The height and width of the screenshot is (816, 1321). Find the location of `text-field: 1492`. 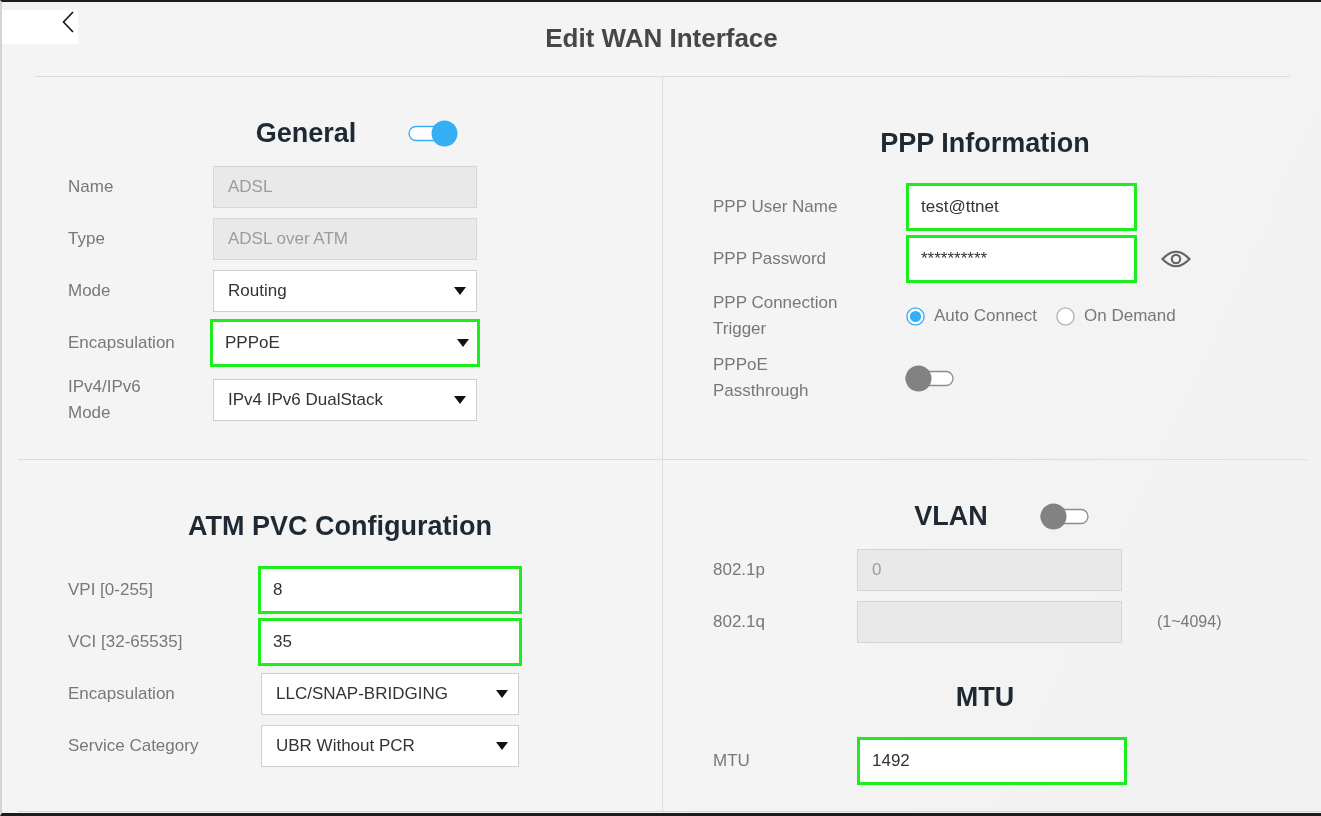

text-field: 1492 is located at coordinates (992, 761).